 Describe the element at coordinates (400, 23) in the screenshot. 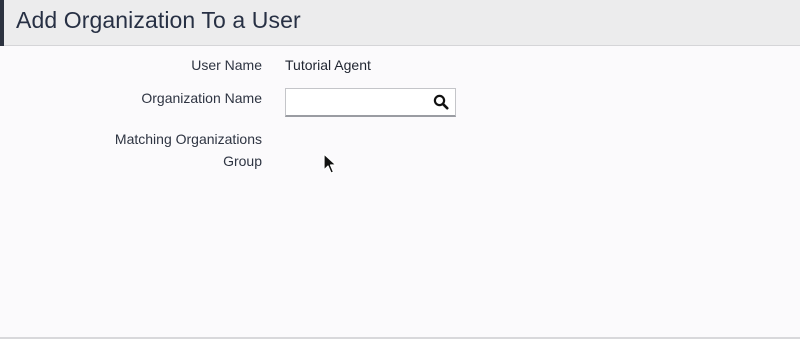

I see `page-header: Add Organization To a User` at that location.